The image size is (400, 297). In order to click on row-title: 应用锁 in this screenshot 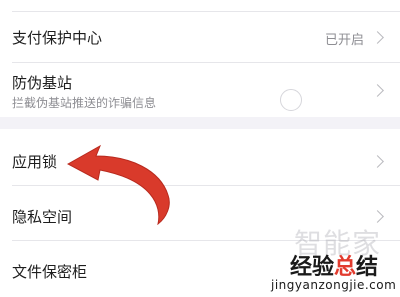, I will do `click(35, 162)`.